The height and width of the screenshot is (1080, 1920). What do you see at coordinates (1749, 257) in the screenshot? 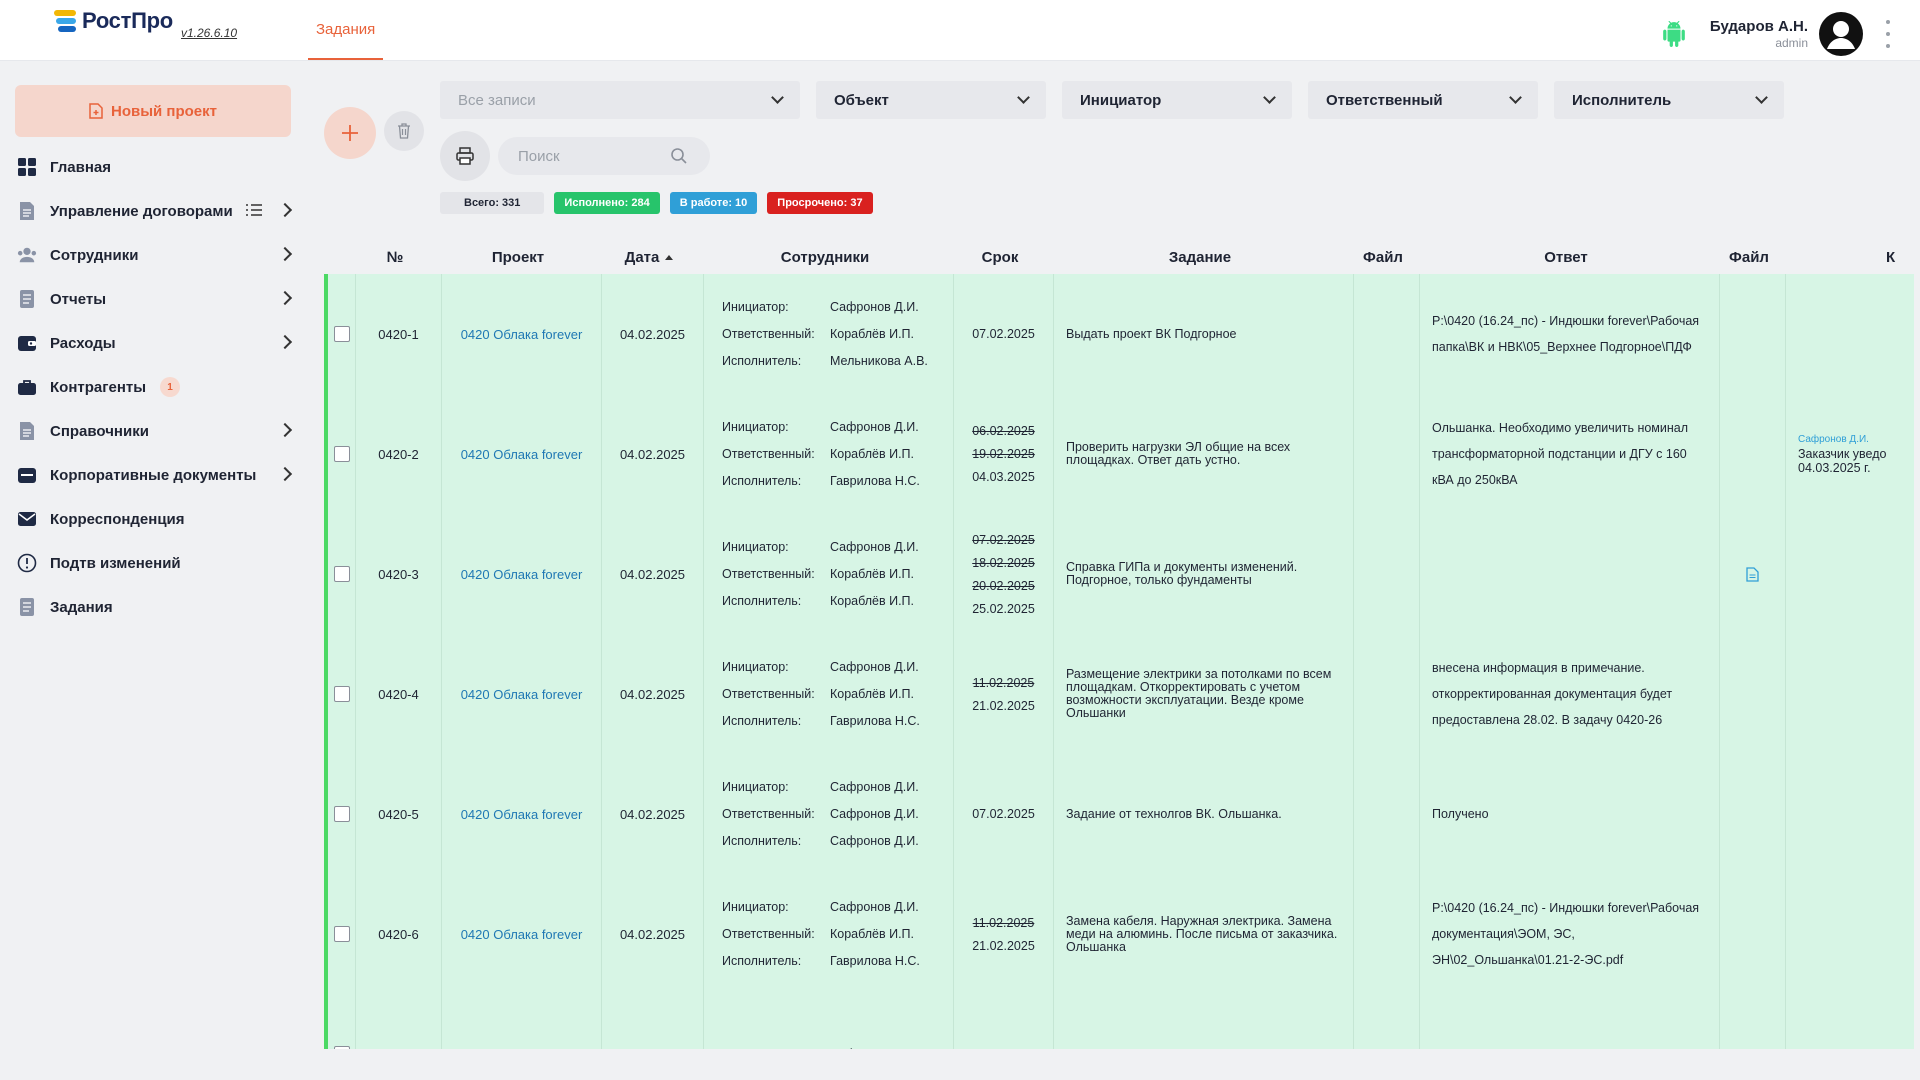
I see `col-file2: Файл` at bounding box center [1749, 257].